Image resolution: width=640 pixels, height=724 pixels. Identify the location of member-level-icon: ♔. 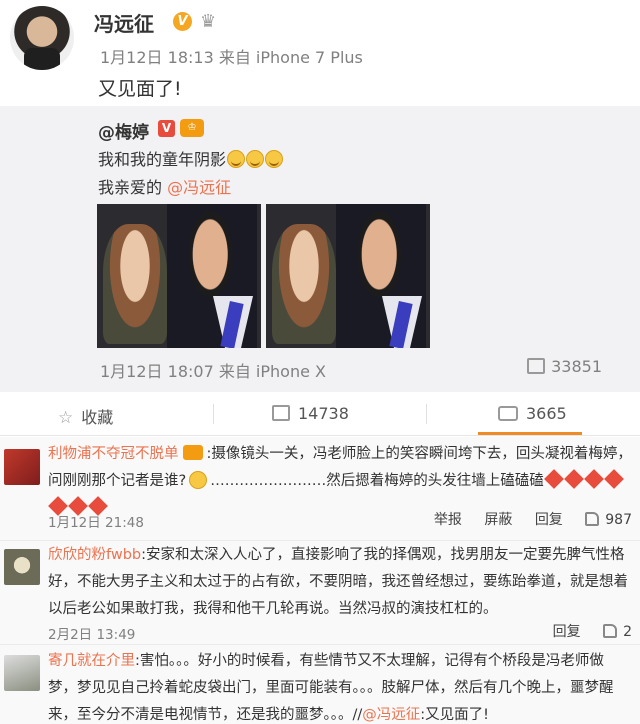
(192, 128).